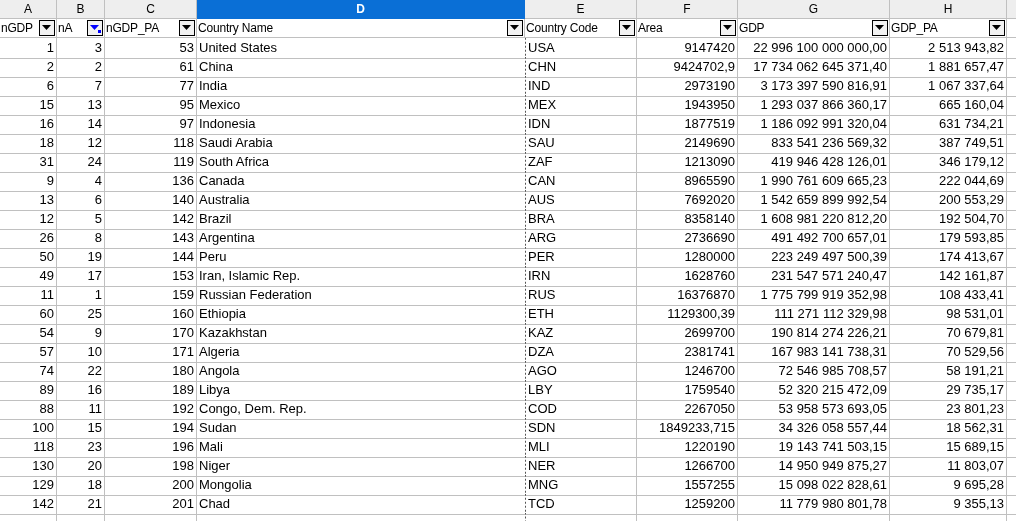  I want to click on table-cell-text: 1246700, so click(709, 371).